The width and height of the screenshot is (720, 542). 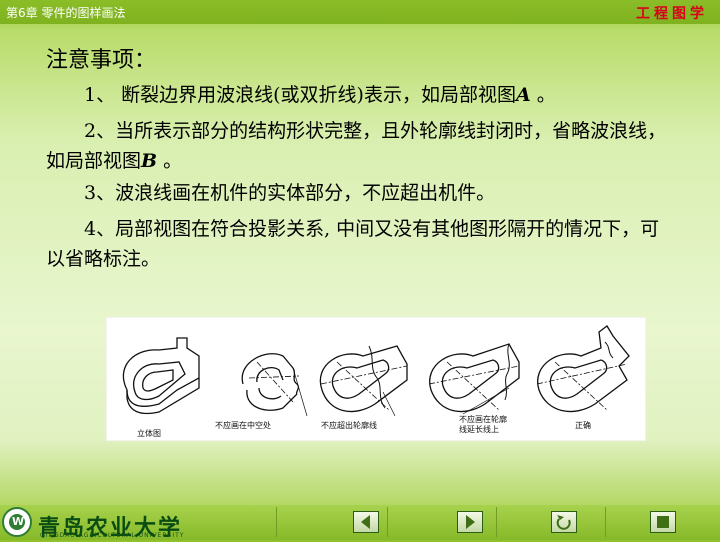 I want to click on note-item-4: 4、局部视图在符合投影关系, 中间又没有其他图形隔开的情况下，可以省略标注。, so click(x=361, y=244).